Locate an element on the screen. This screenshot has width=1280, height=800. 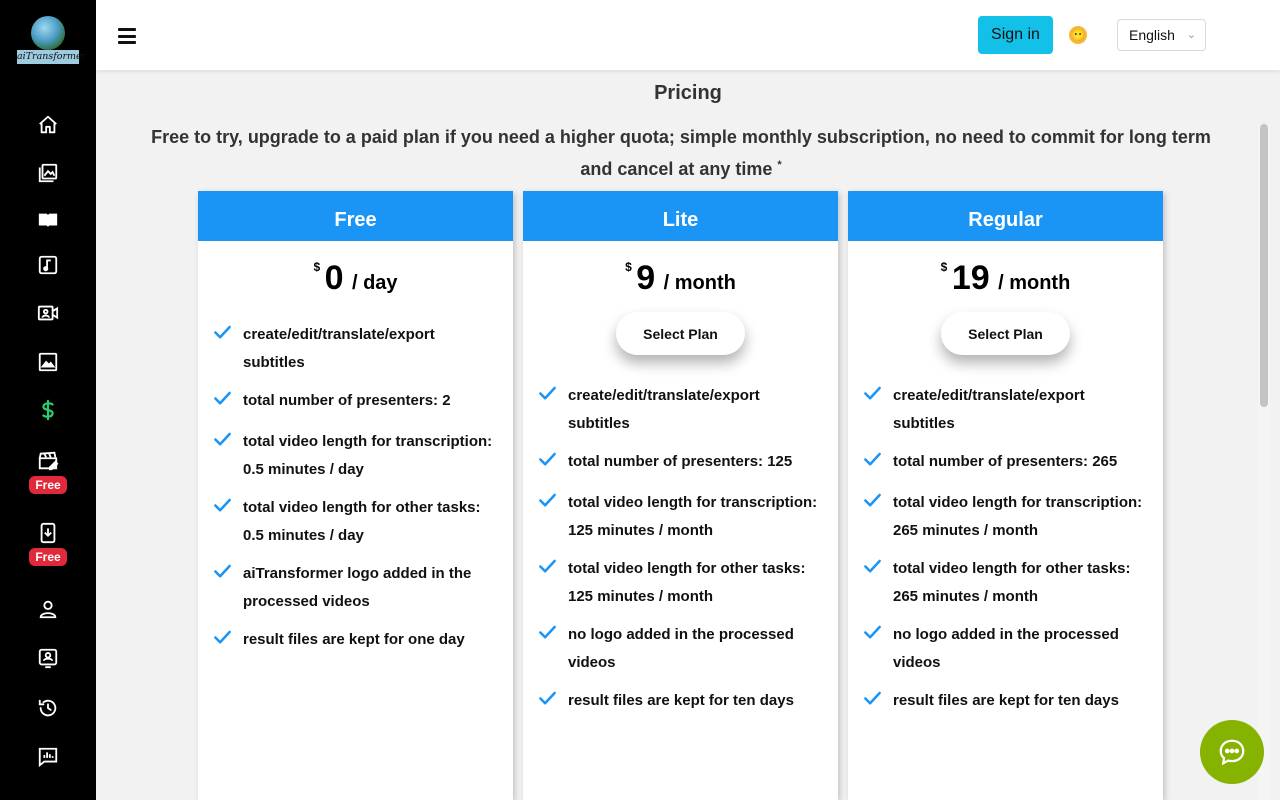
feature-text: total number of presenters: 125 is located at coordinates (680, 461).